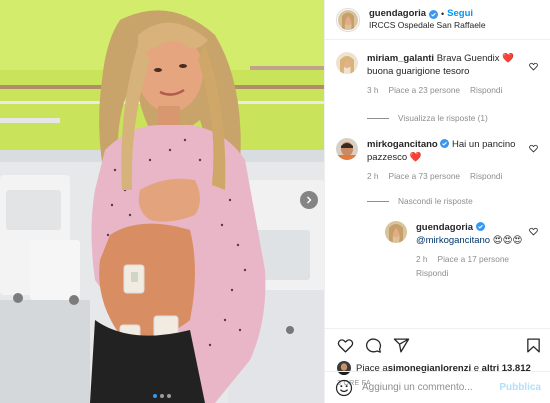 This screenshot has width=550, height=403. Describe the element at coordinates (439, 345) in the screenshot. I see `action-bar` at that location.